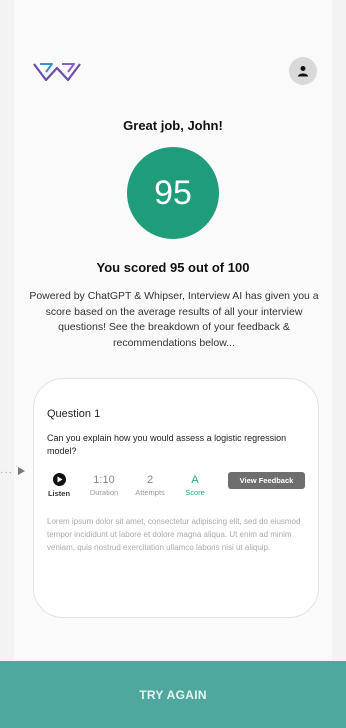  I want to click on duration-stat: 1:10 Duration, so click(104, 485).